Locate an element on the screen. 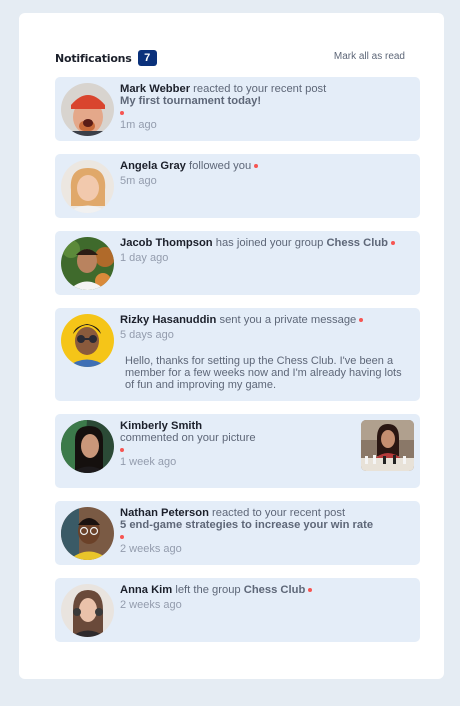 This screenshot has width=460, height=706. notifications-title: Notifications is located at coordinates (93, 58).